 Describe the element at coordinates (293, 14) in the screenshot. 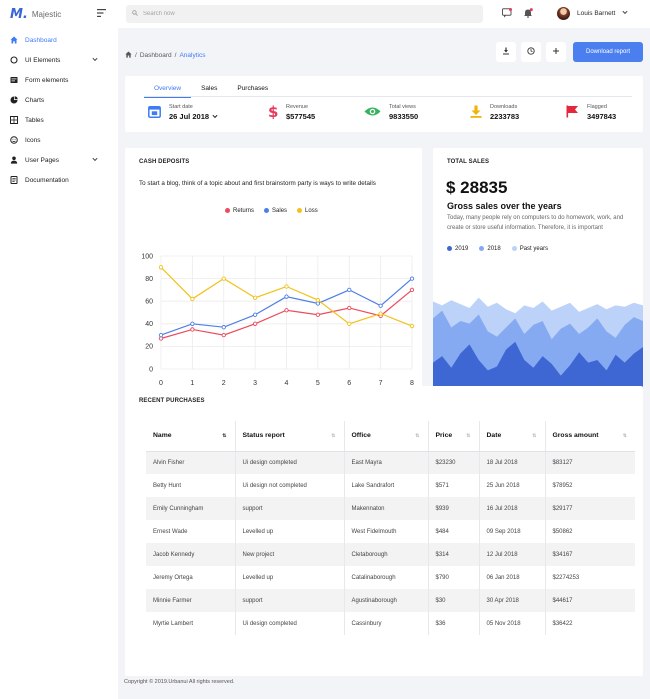

I see `search-input` at that location.